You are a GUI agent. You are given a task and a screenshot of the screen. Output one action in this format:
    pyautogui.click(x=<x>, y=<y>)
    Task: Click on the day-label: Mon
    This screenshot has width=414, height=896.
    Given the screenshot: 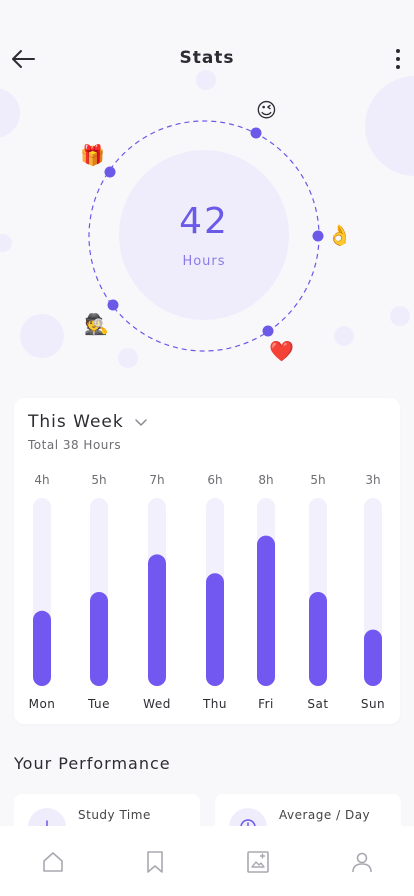 What is the action you would take?
    pyautogui.click(x=42, y=704)
    